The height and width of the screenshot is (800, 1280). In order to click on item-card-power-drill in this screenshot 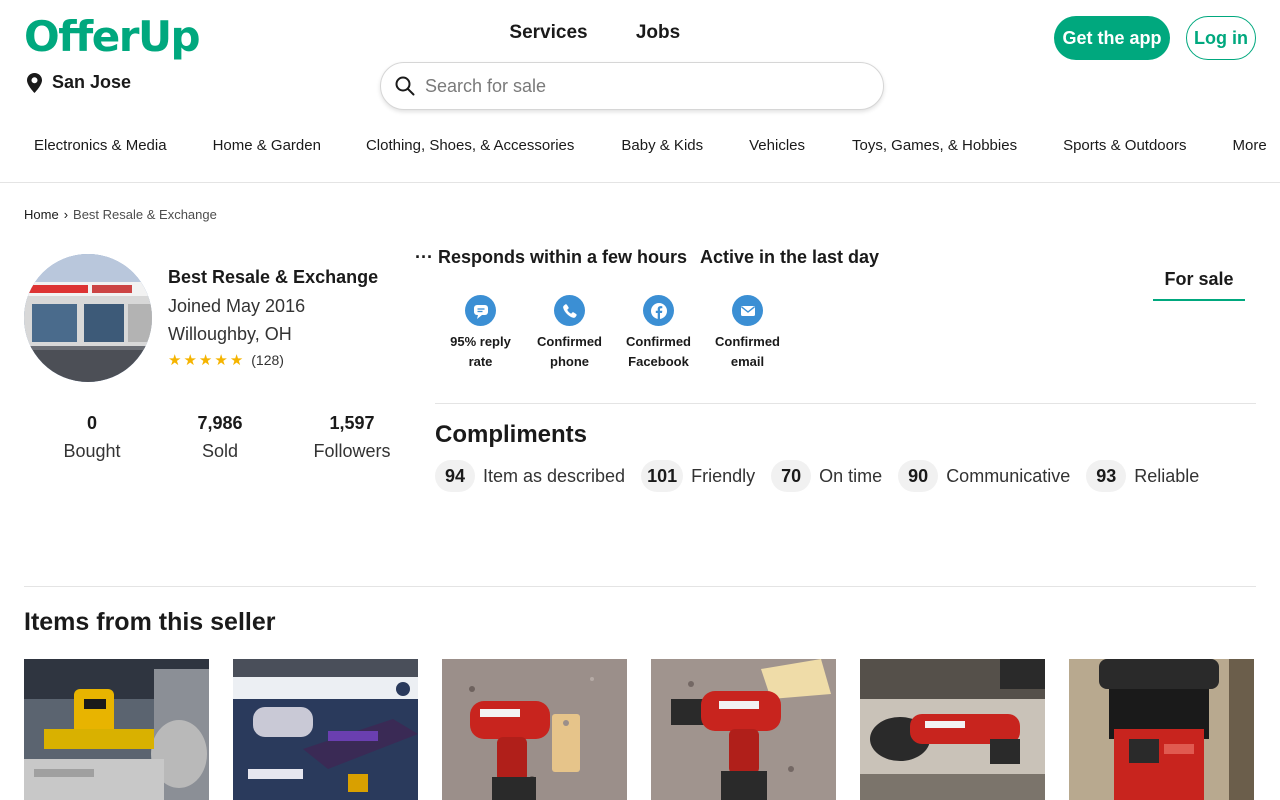, I will do `click(743, 729)`.